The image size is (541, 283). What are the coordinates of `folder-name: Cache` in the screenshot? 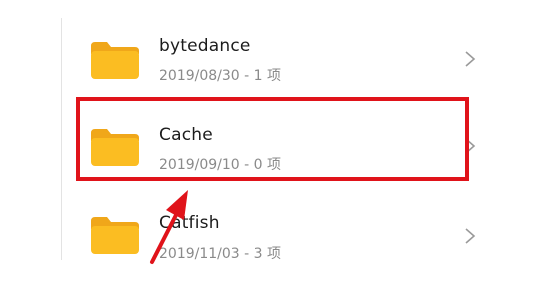 It's located at (186, 135).